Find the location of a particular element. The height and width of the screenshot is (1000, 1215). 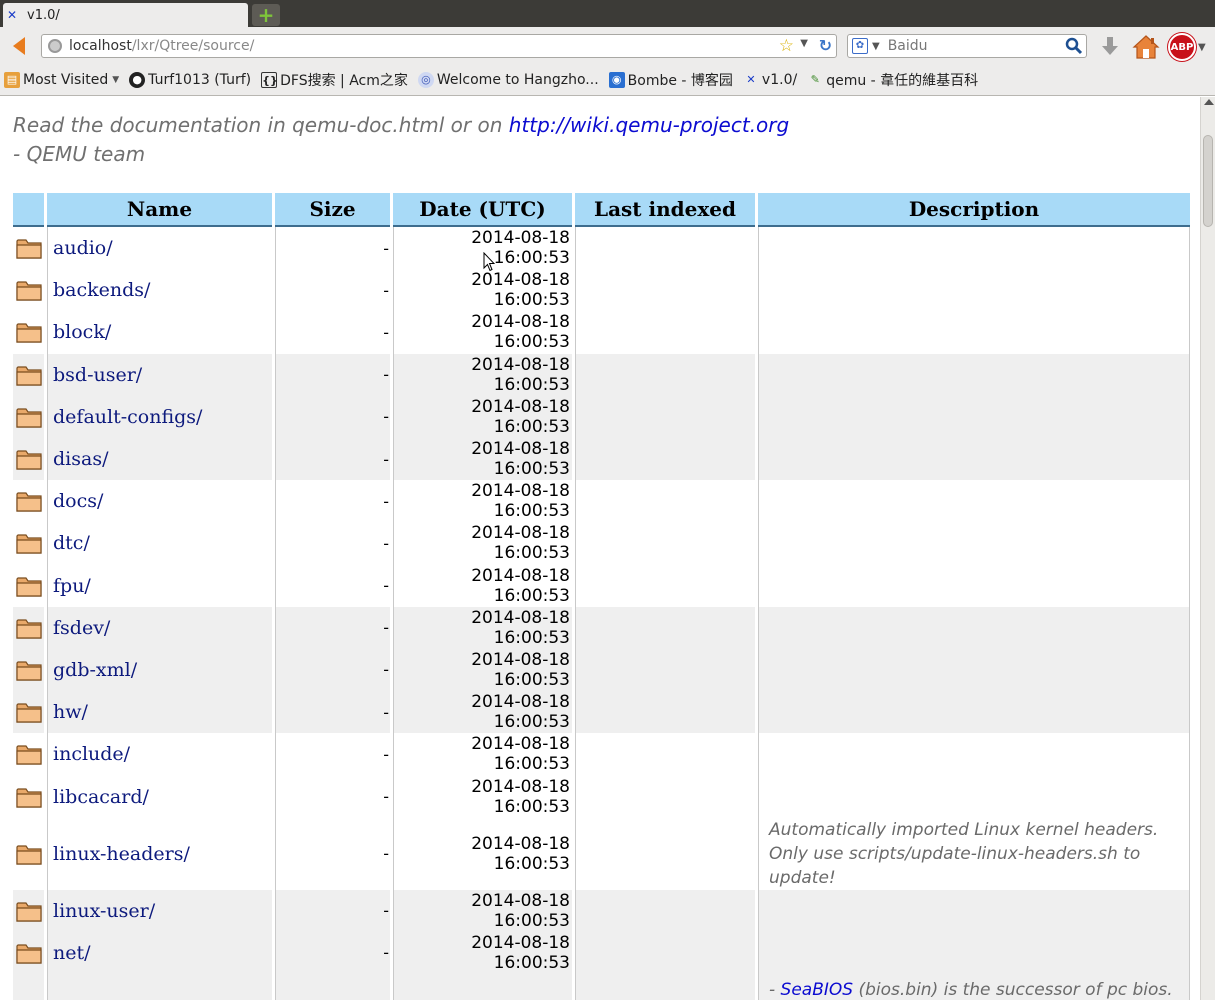

header-date: Date (UTC) is located at coordinates (482, 210).